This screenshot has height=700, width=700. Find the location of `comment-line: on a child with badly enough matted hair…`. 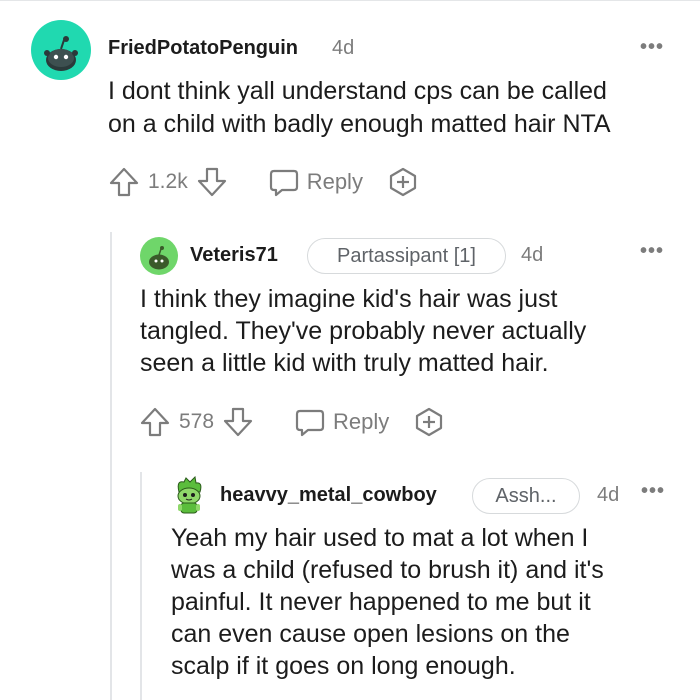

comment-line: on a child with badly enough matted hair… is located at coordinates (359, 124).